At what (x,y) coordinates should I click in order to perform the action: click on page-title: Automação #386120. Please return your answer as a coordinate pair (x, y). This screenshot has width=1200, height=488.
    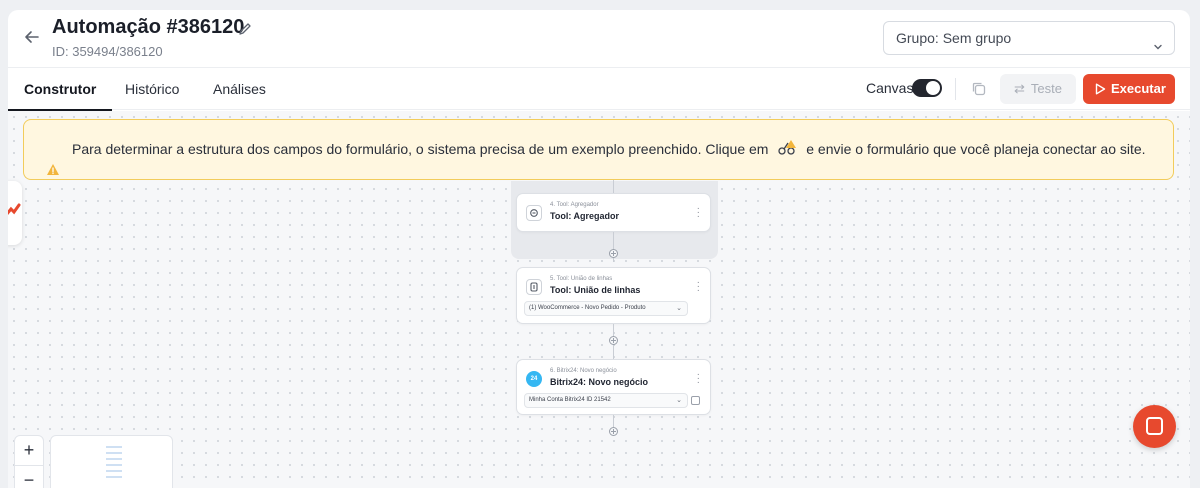
    Looking at the image, I should click on (148, 27).